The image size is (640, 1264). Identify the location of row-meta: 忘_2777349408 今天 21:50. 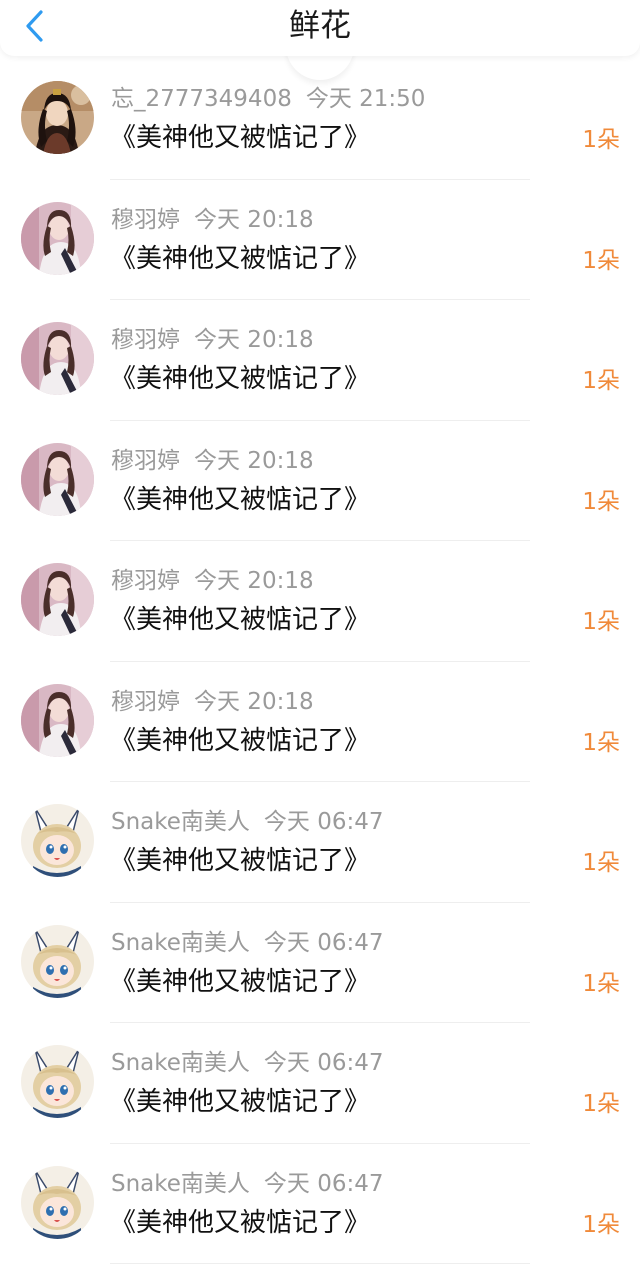
(268, 99).